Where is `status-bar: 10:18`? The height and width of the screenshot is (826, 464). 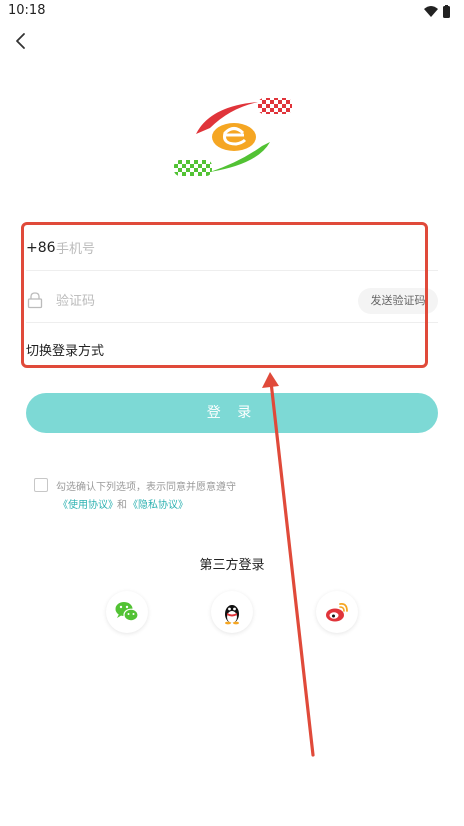 status-bar: 10:18 is located at coordinates (232, 12).